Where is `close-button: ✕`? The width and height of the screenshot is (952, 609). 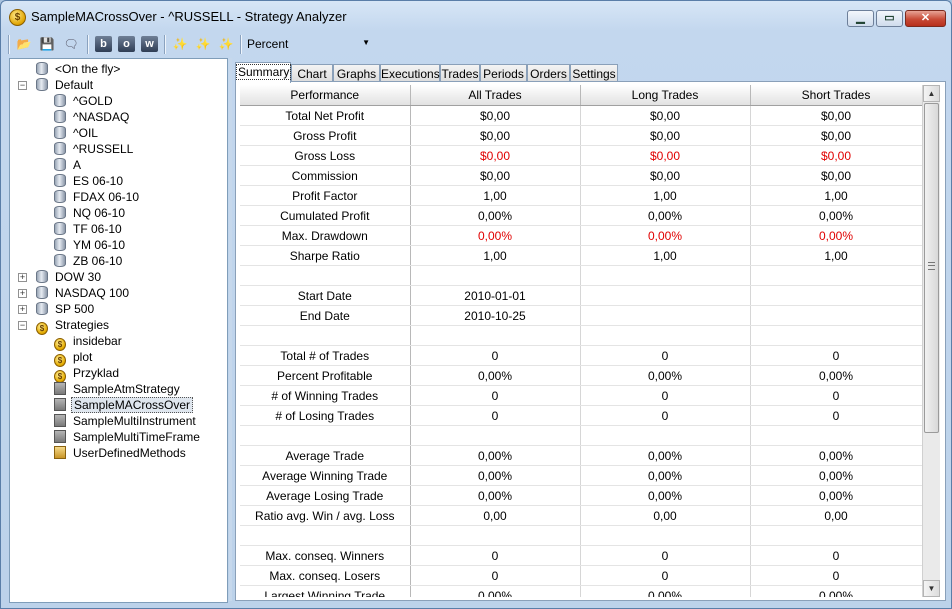
close-button: ✕ is located at coordinates (925, 18).